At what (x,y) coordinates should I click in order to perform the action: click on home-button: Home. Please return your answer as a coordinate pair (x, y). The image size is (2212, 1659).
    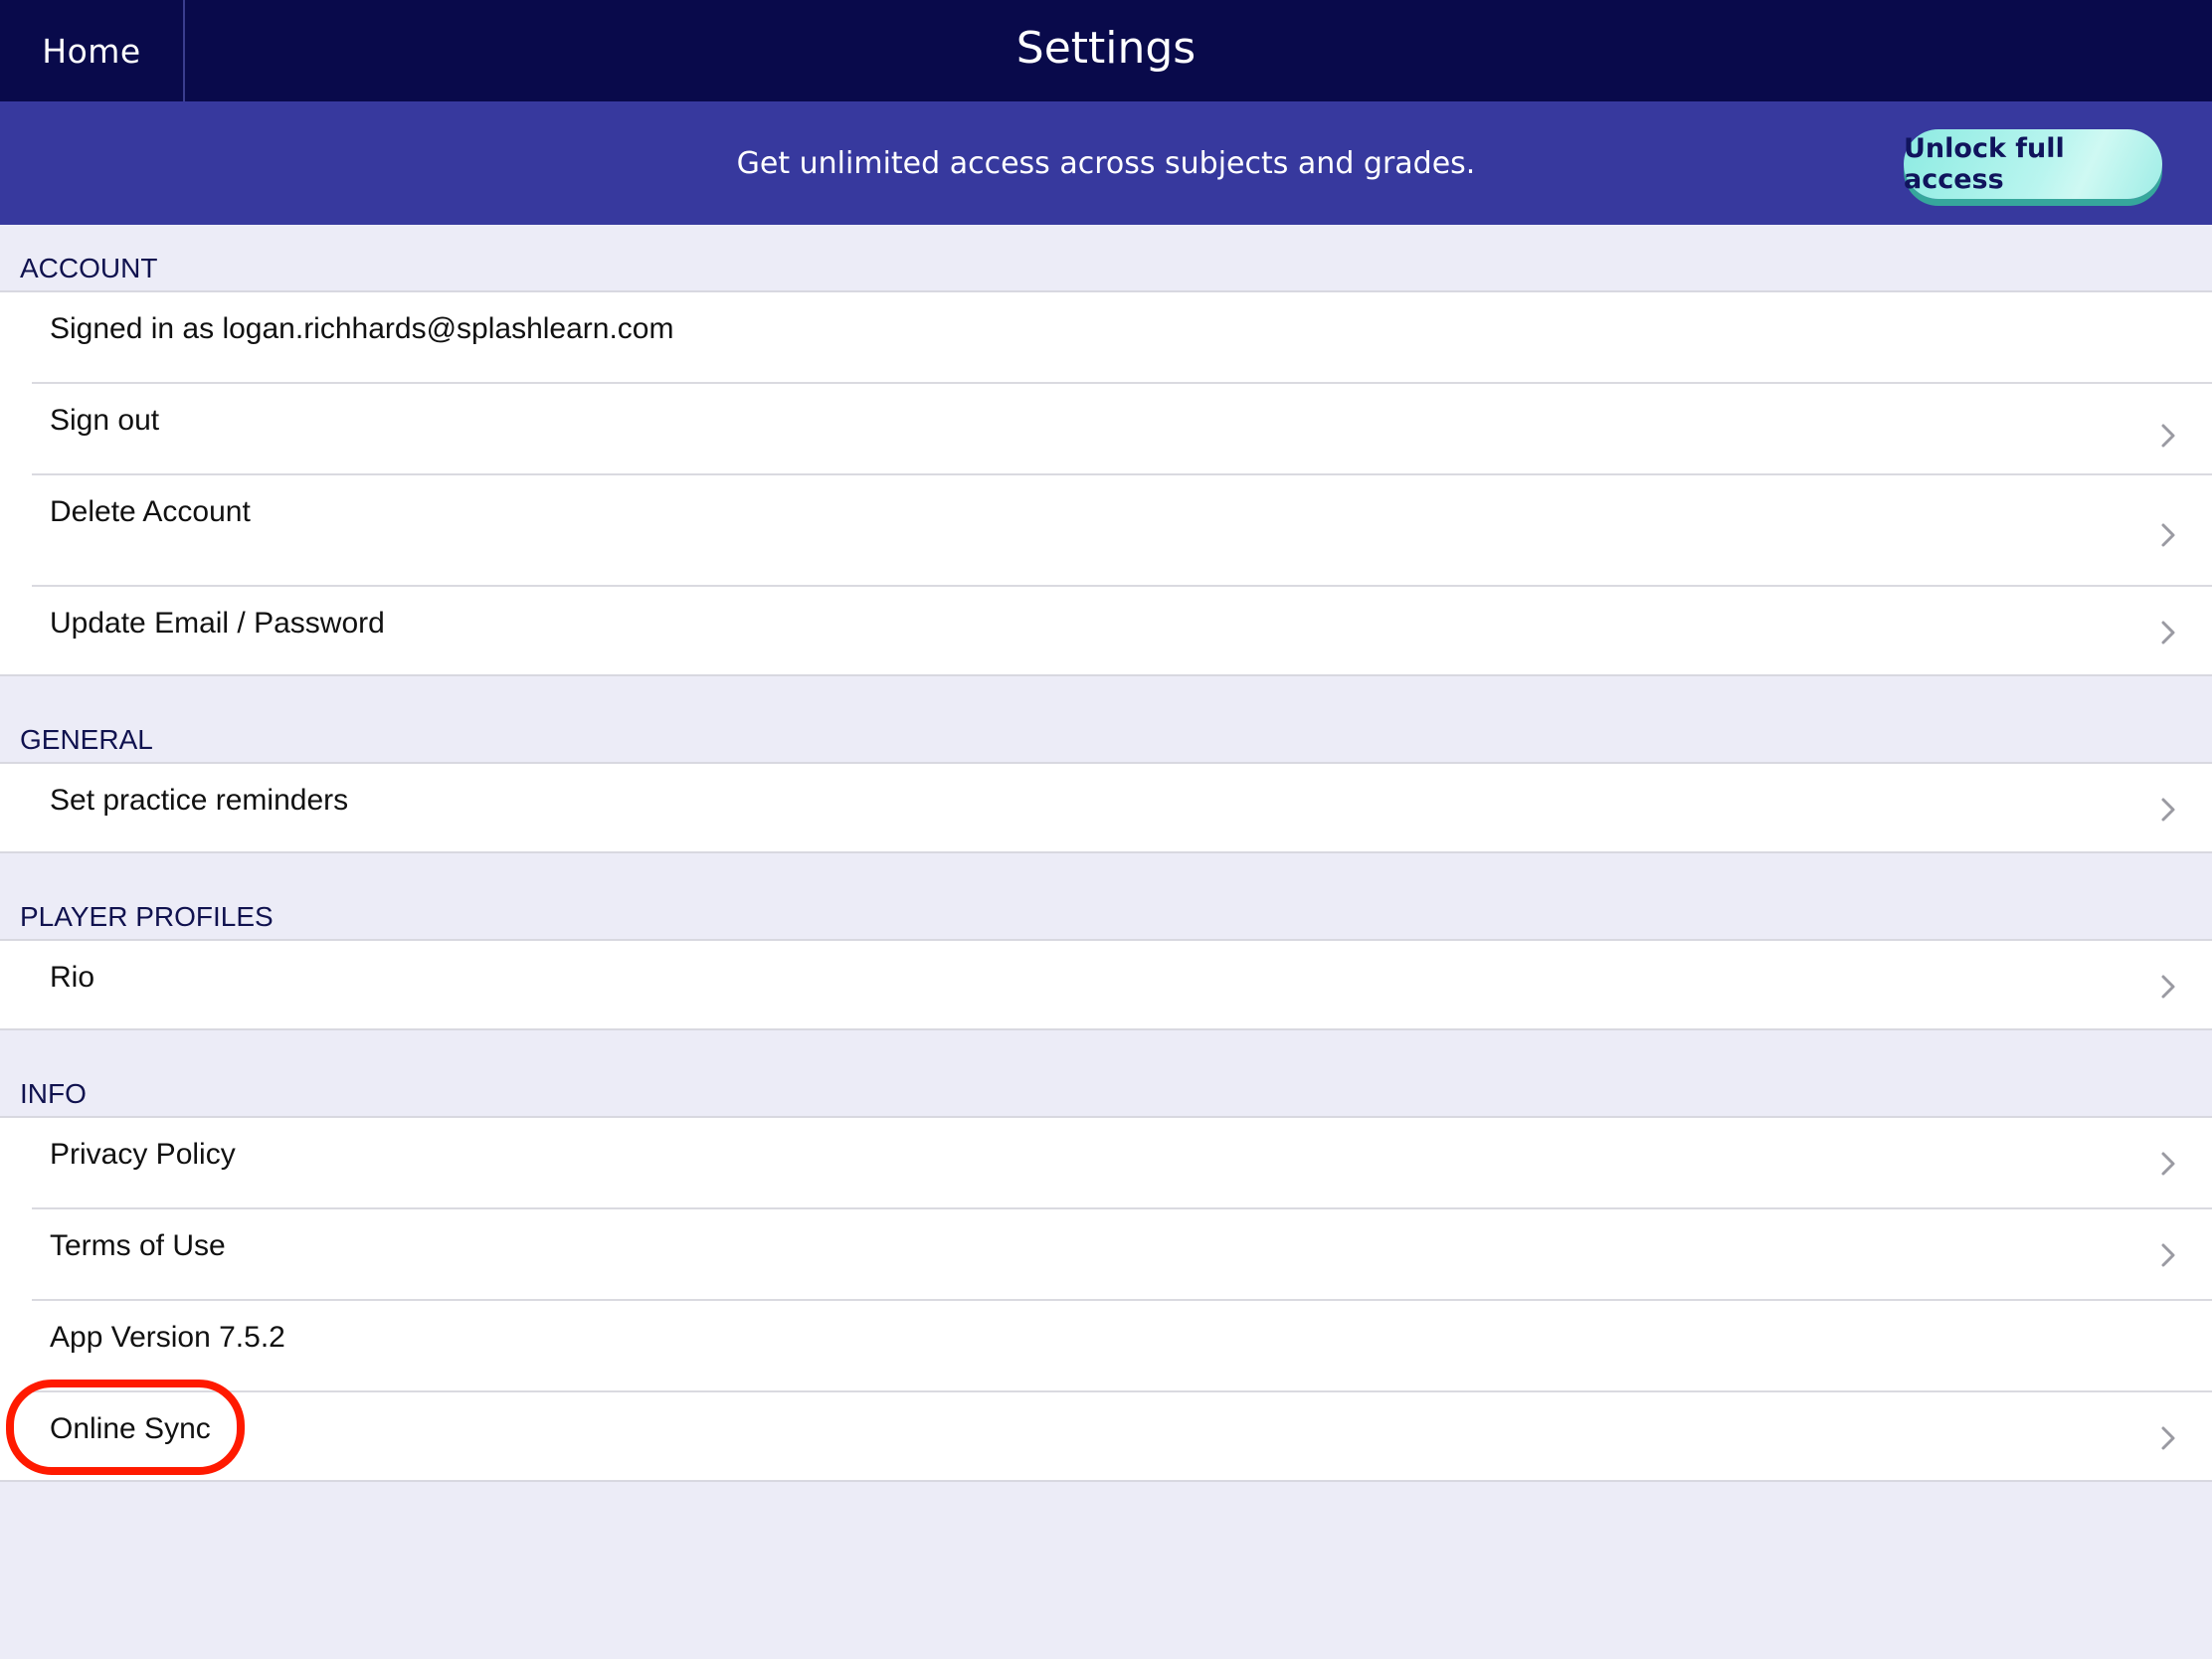
    Looking at the image, I should click on (92, 50).